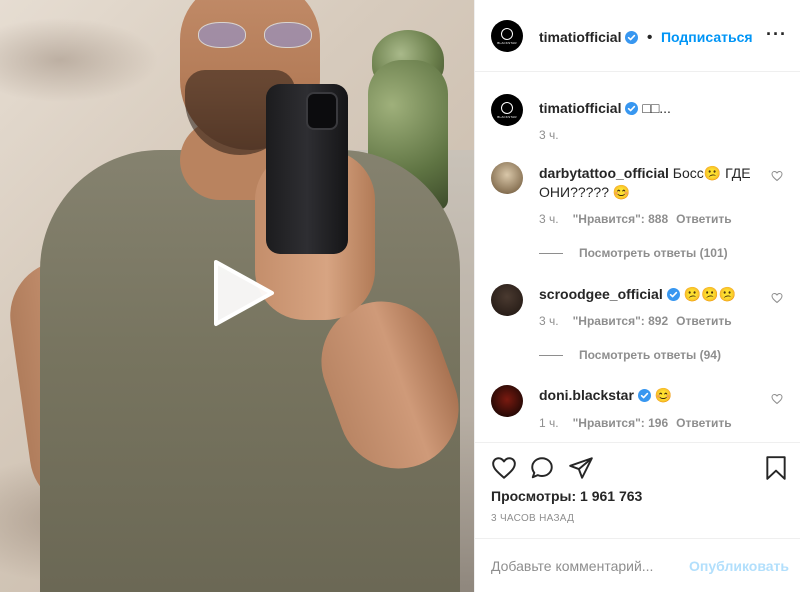 This screenshot has width=800, height=592. I want to click on caption-time: 3 ч., so click(549, 135).